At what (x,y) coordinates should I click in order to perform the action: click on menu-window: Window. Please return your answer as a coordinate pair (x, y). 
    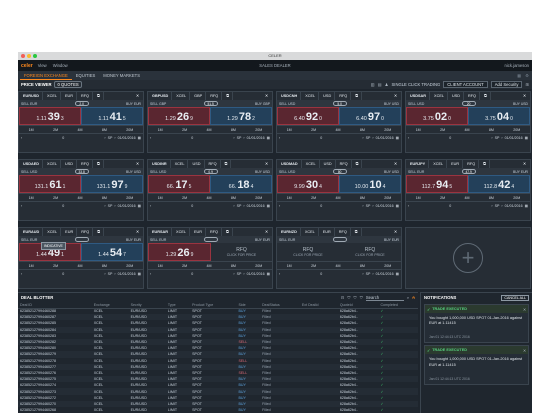
    Looking at the image, I should click on (60, 65).